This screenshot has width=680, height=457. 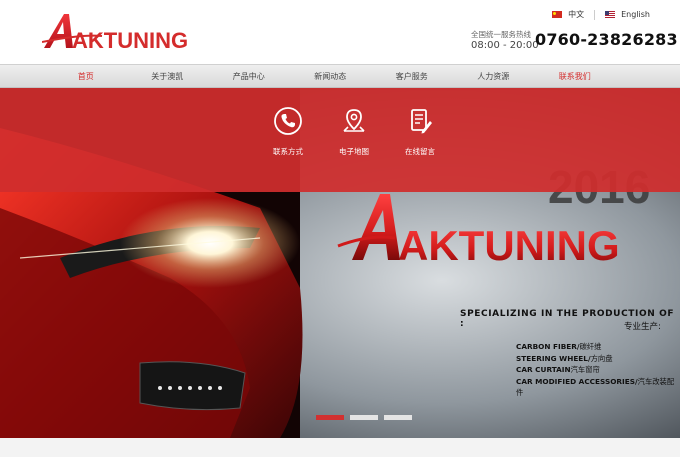 I want to click on brand-logo: AKTUNING, so click(x=117, y=32).